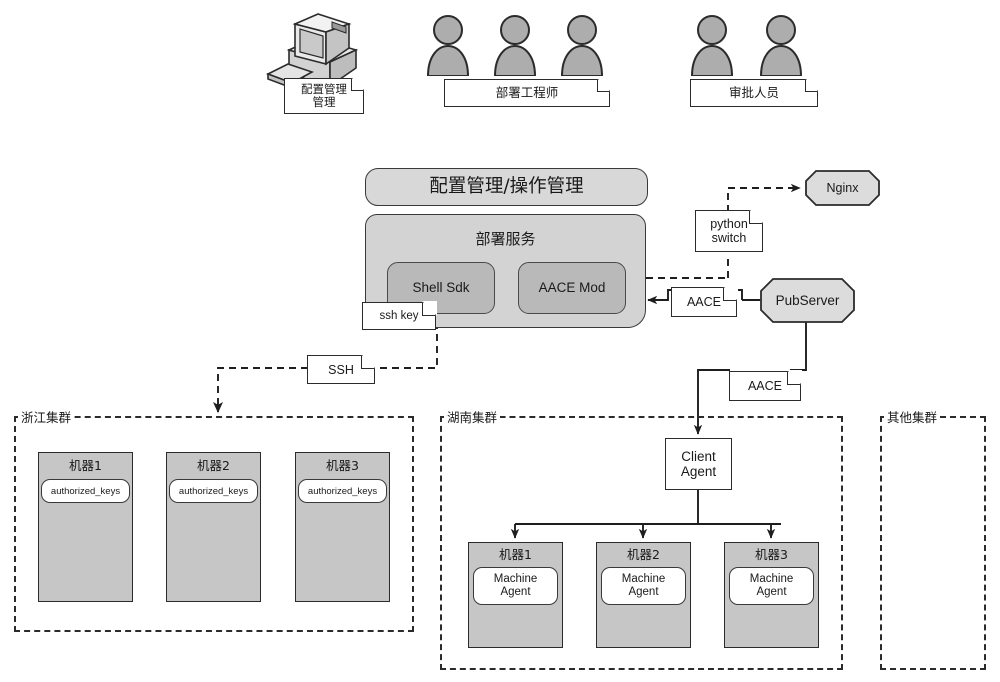 Image resolution: width=1000 pixels, height=682 pixels. I want to click on zhejiang-machine-3-title: 机器3, so click(342, 465).